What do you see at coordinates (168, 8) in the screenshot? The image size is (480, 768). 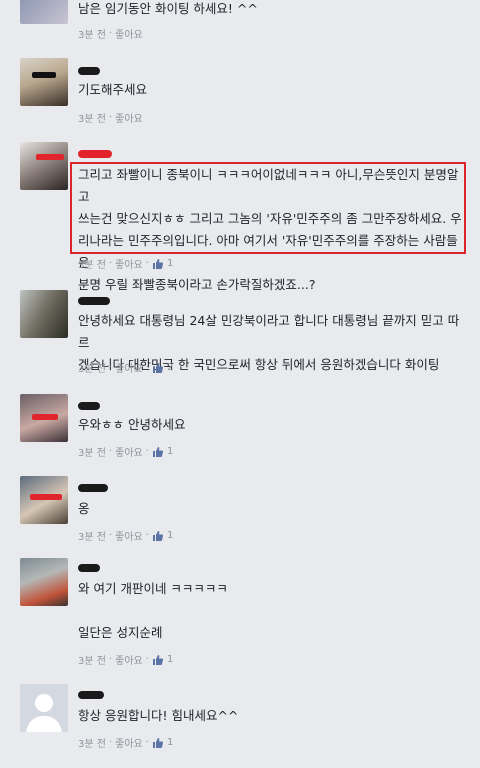 I see `comment-text: 남은 임기동안 화이팅 하세요! ^^` at bounding box center [168, 8].